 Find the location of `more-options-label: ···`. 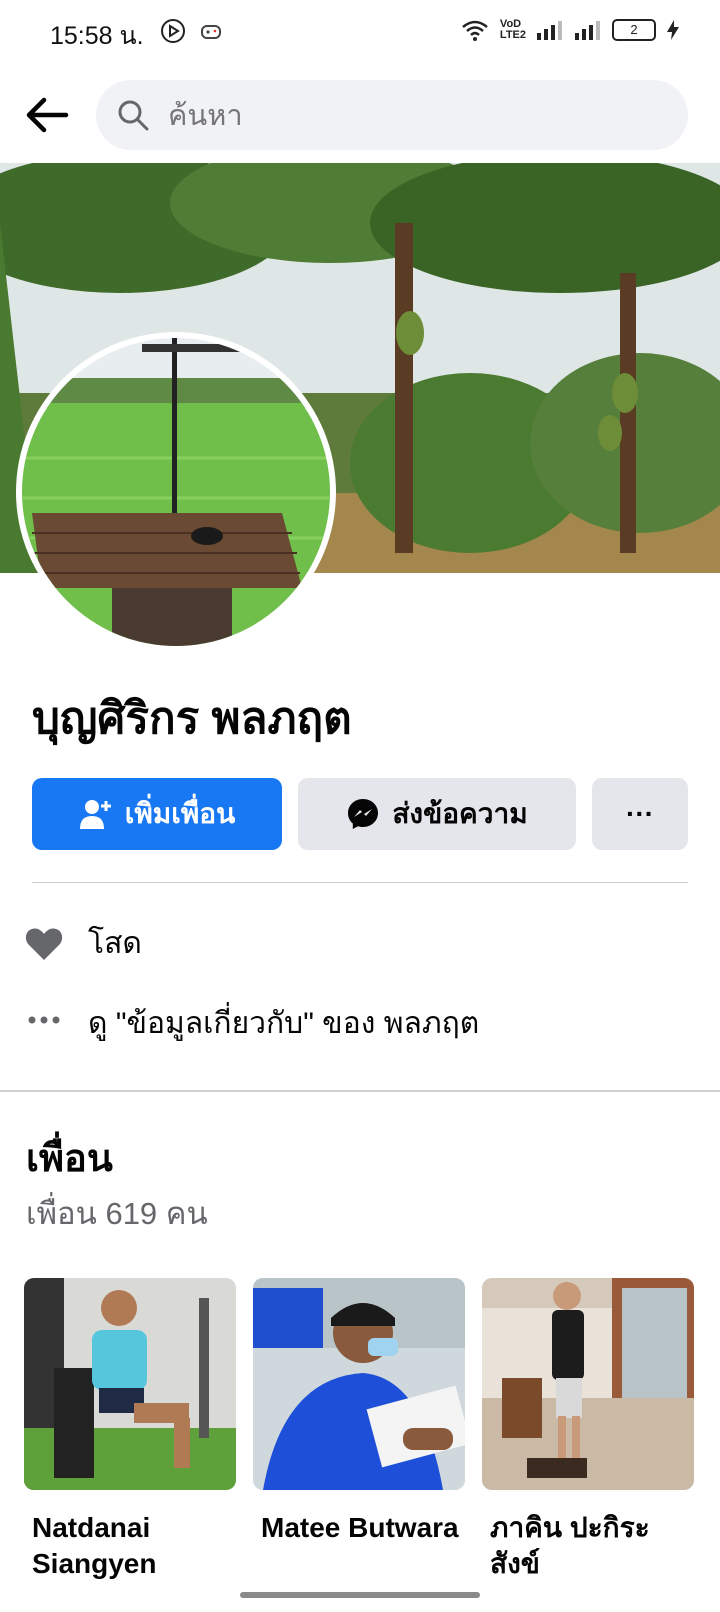

more-options-label: ··· is located at coordinates (640, 813).